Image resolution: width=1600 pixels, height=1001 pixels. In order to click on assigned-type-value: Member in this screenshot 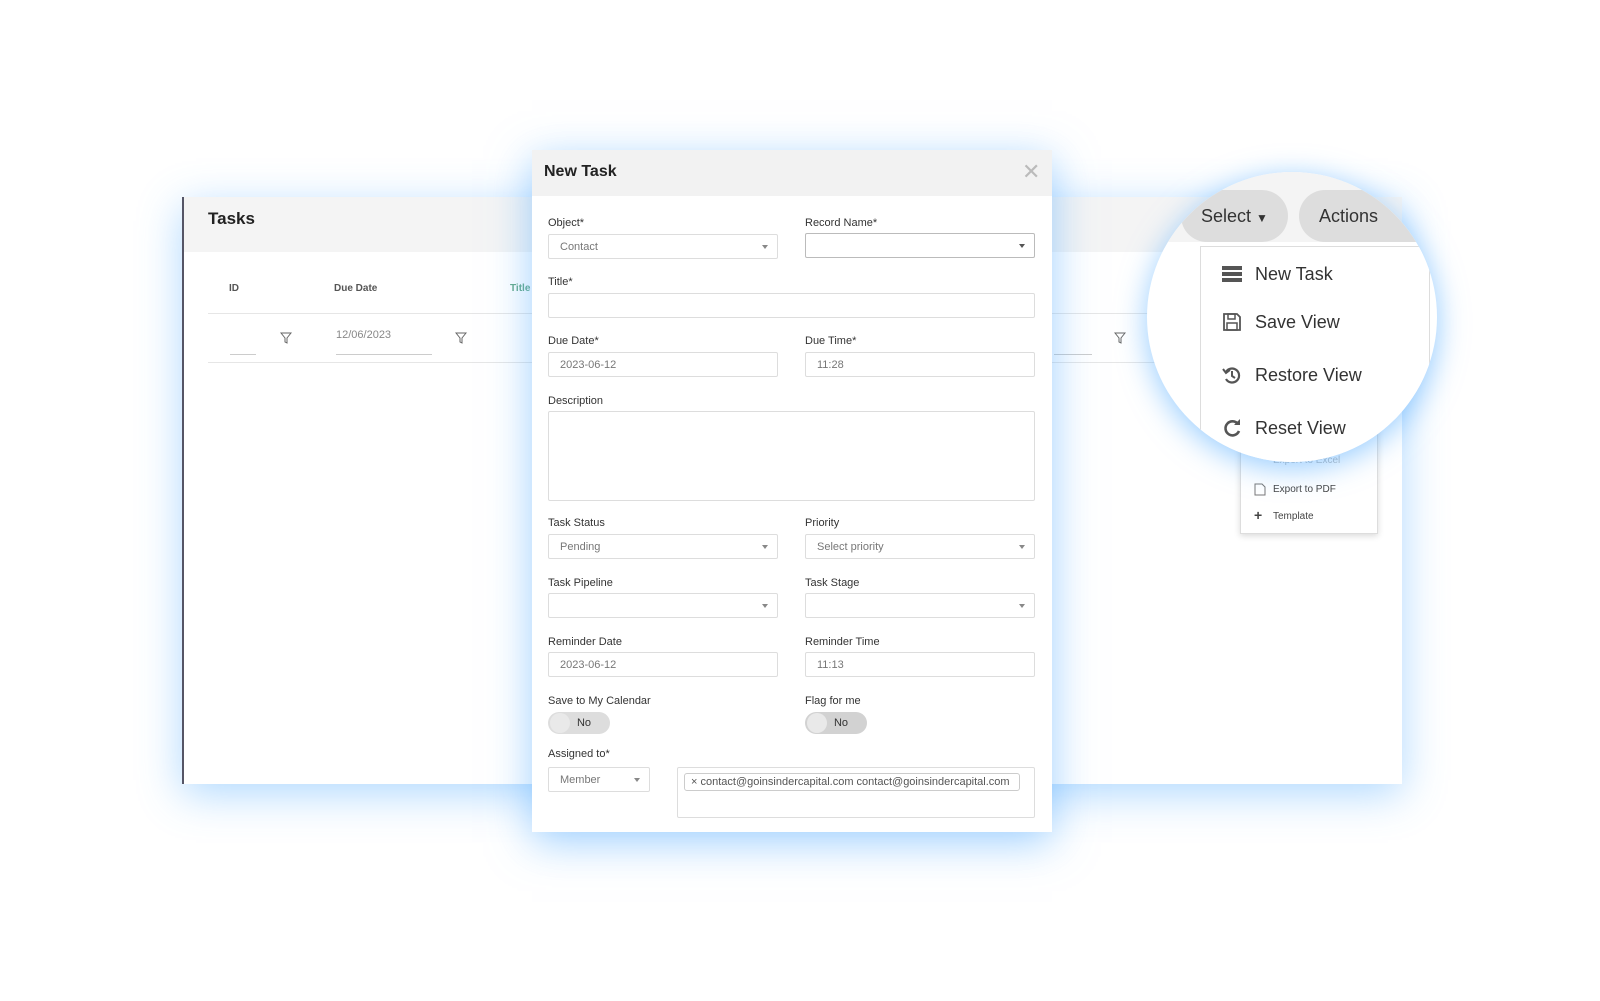, I will do `click(580, 780)`.